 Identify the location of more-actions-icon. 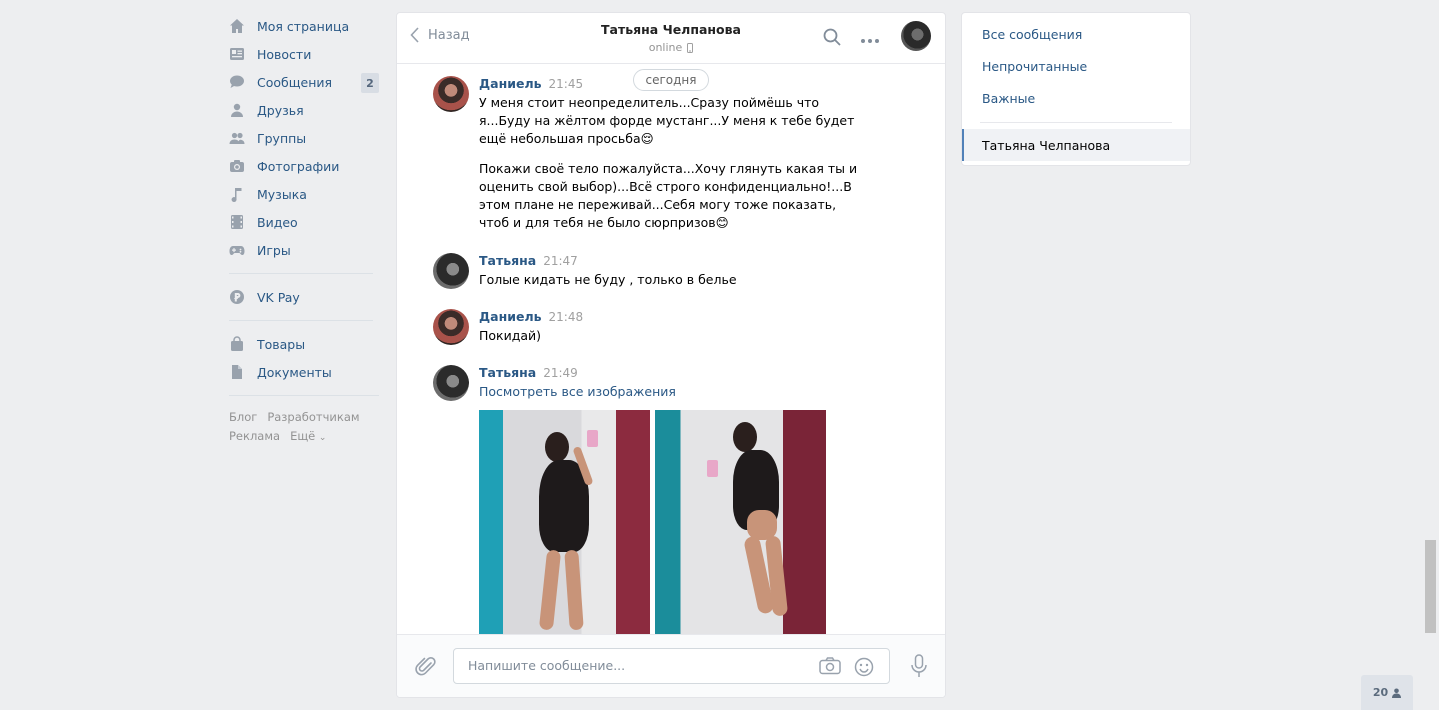
(870, 40).